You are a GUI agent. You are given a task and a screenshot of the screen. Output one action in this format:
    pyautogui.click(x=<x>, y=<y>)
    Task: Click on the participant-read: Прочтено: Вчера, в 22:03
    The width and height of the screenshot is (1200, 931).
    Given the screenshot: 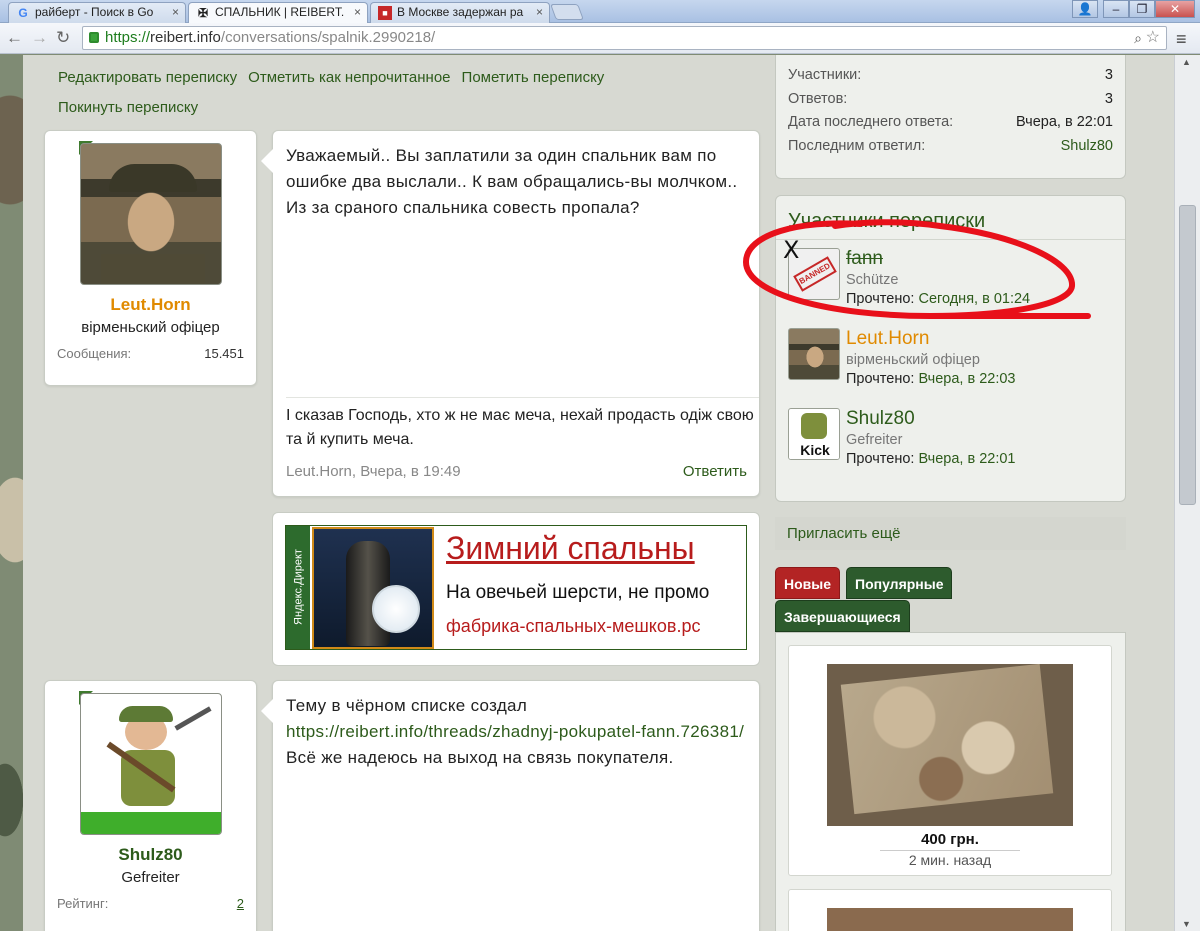 What is the action you would take?
    pyautogui.click(x=931, y=379)
    